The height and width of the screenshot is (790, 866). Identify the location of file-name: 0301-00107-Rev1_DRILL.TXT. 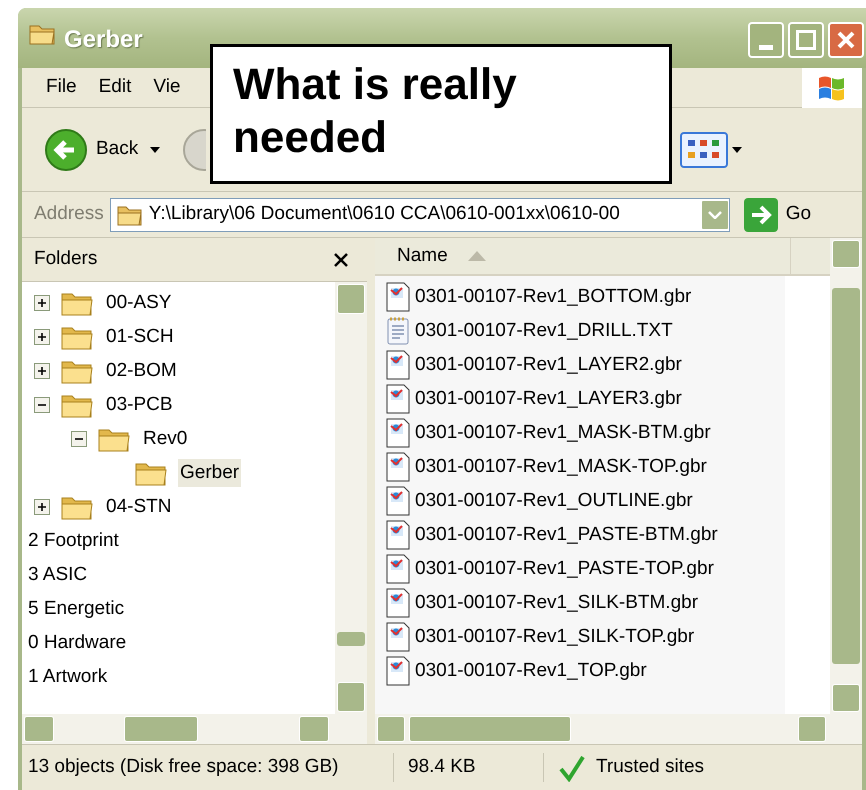
(544, 331).